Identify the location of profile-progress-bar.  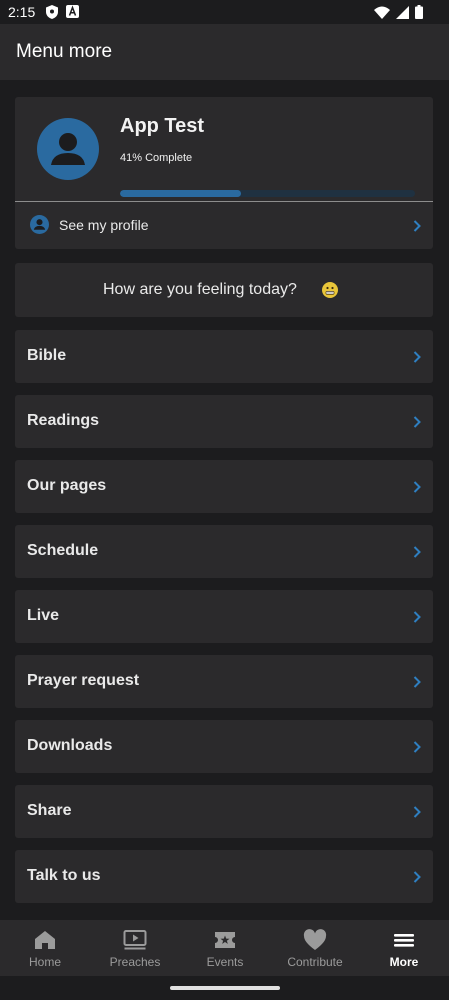
(267, 193).